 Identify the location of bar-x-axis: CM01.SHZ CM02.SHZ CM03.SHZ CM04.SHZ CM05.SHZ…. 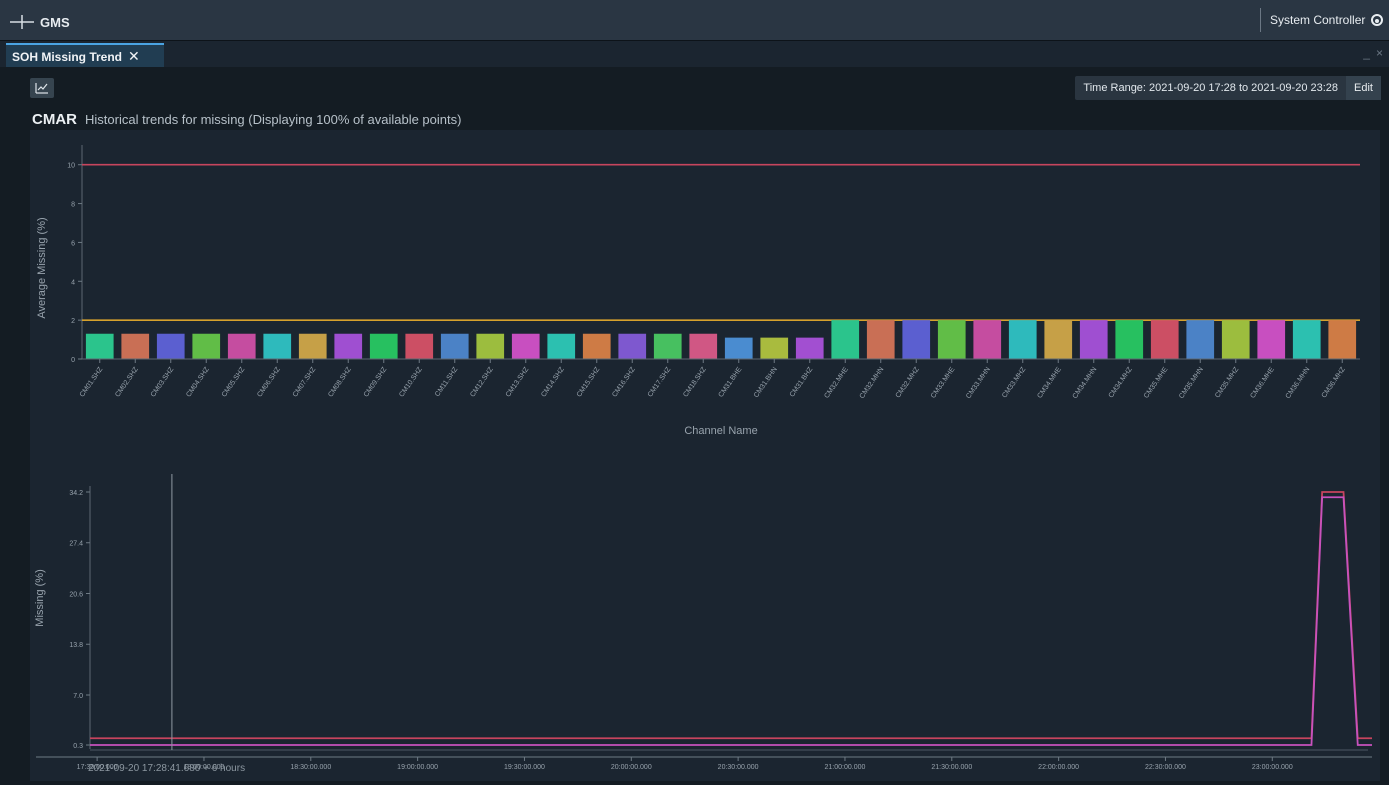
(719, 379).